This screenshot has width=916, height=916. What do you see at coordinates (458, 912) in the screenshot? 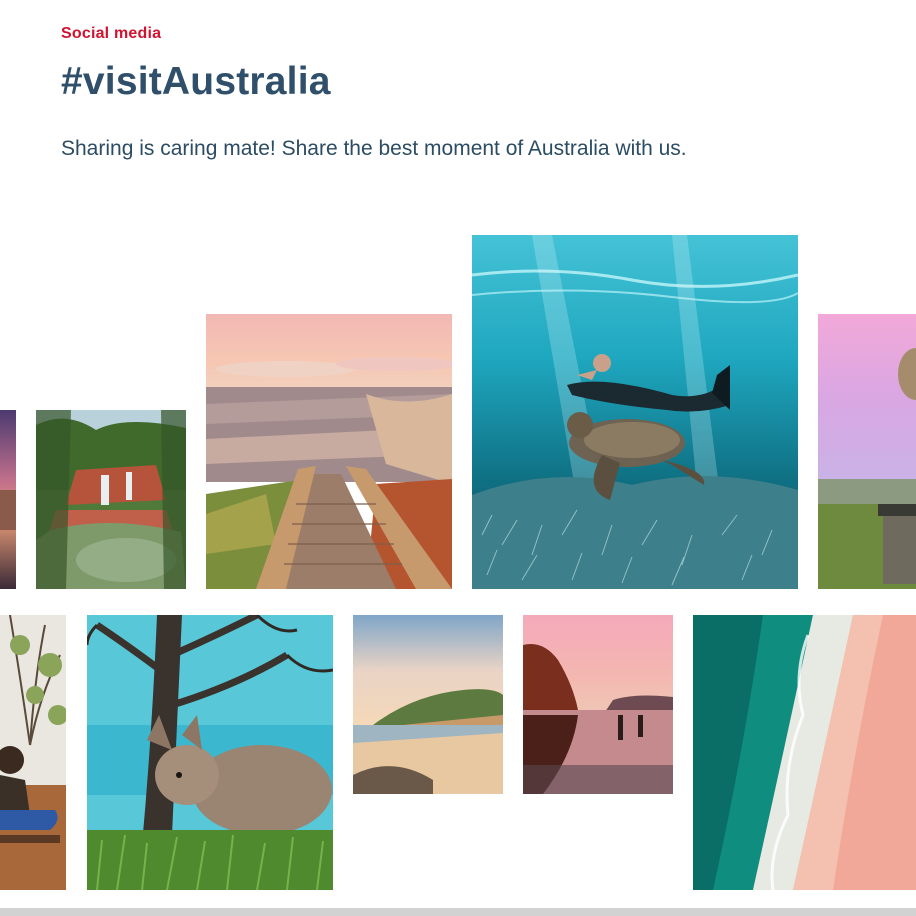
I see `horizontal-scrollbar` at bounding box center [458, 912].